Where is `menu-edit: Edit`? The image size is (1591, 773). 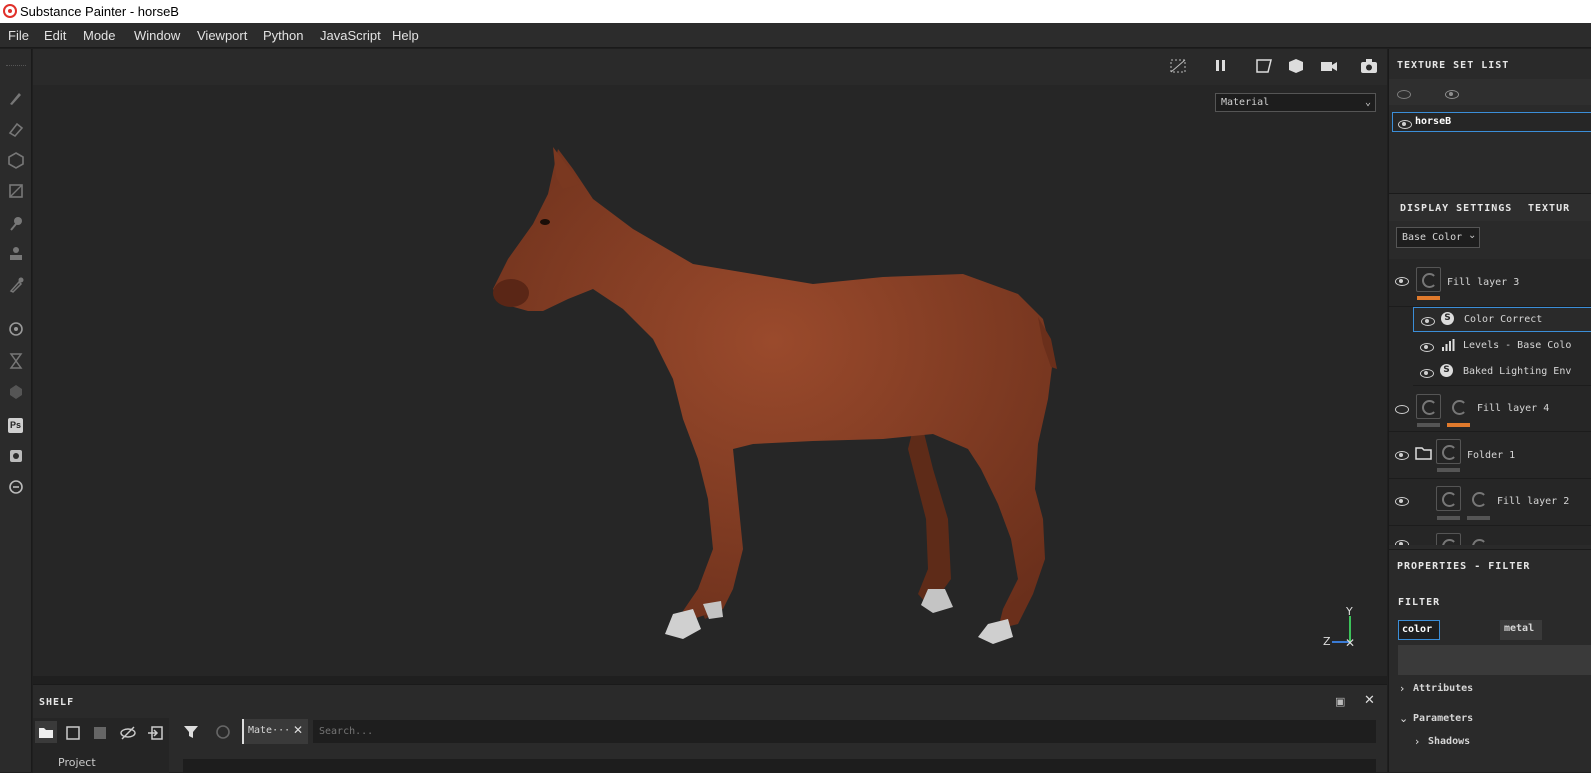 menu-edit: Edit is located at coordinates (55, 35).